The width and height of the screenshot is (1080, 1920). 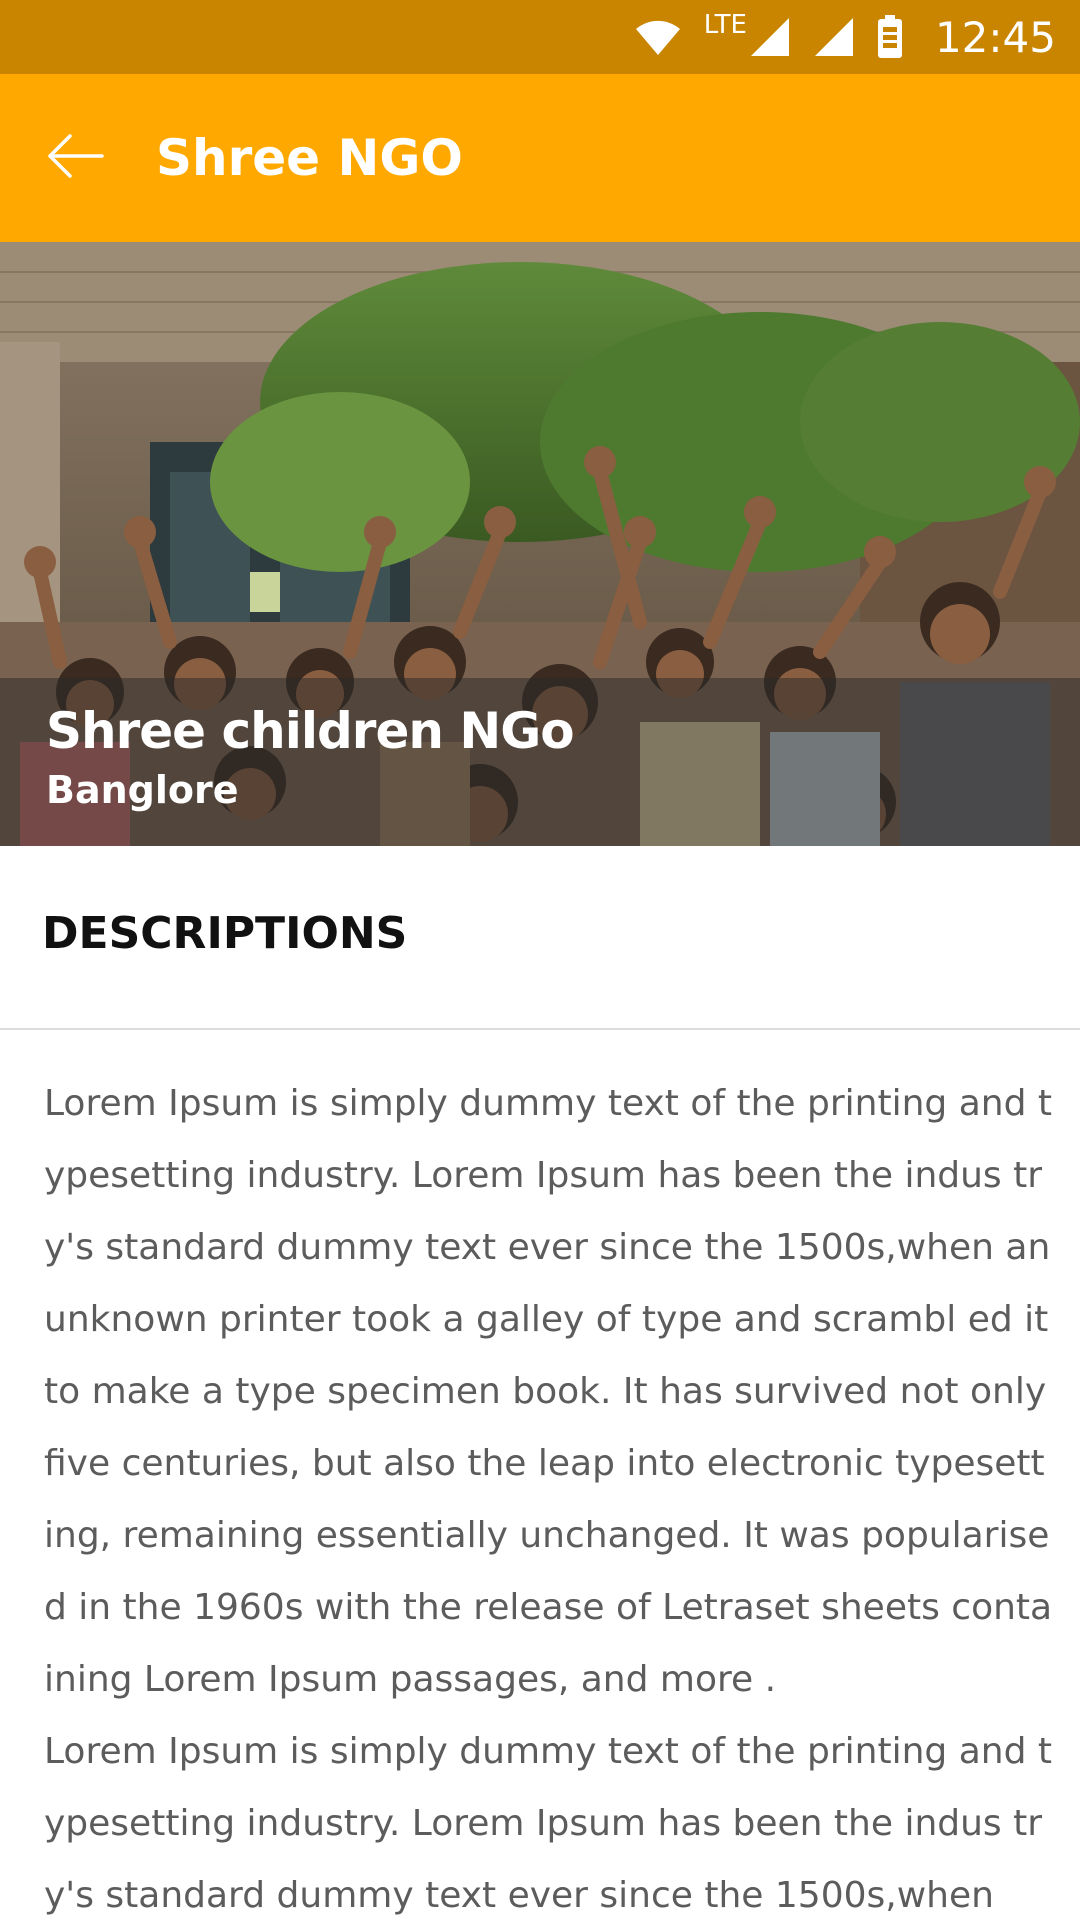 I want to click on section-title: DESCRIPTIONS, so click(x=225, y=933).